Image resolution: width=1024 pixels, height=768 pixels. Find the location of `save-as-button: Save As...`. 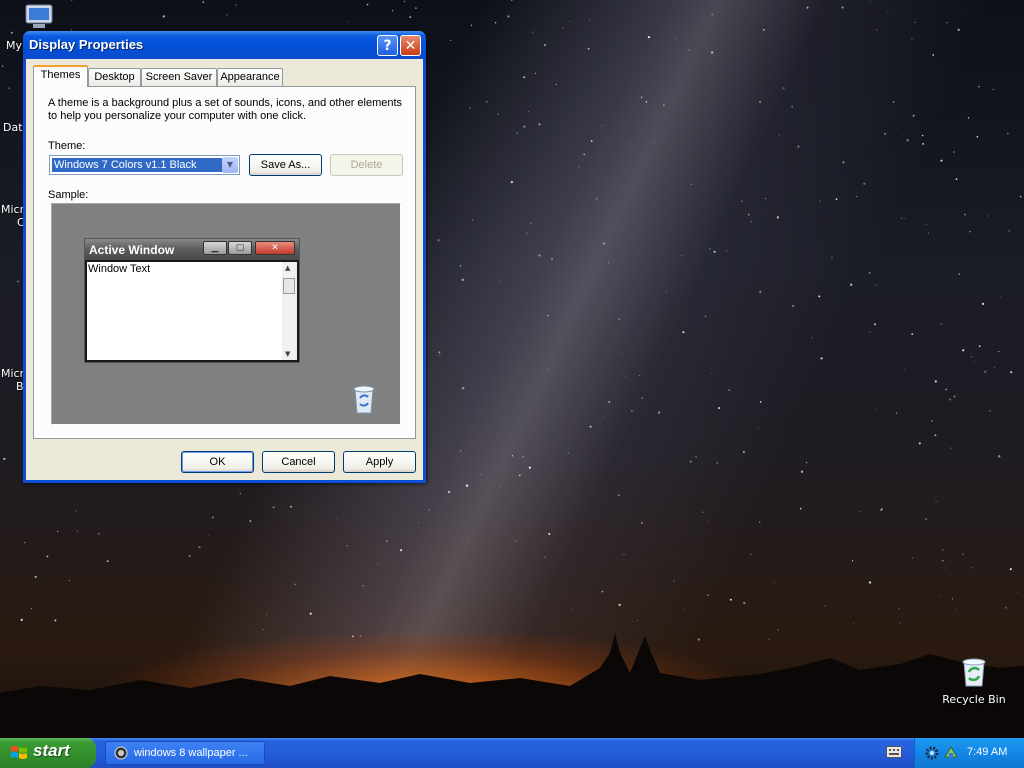

save-as-button: Save As... is located at coordinates (285, 165).